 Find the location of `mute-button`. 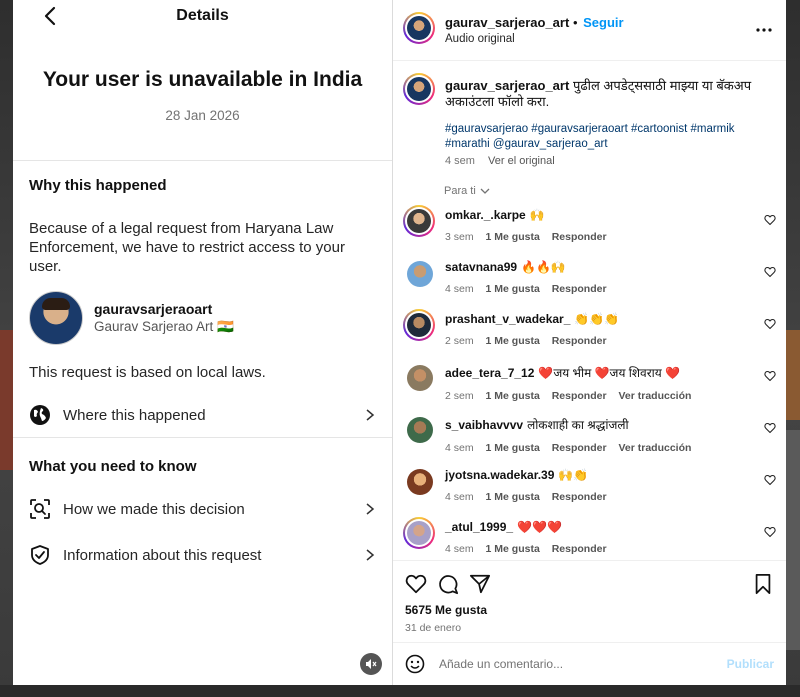

mute-button is located at coordinates (371, 664).